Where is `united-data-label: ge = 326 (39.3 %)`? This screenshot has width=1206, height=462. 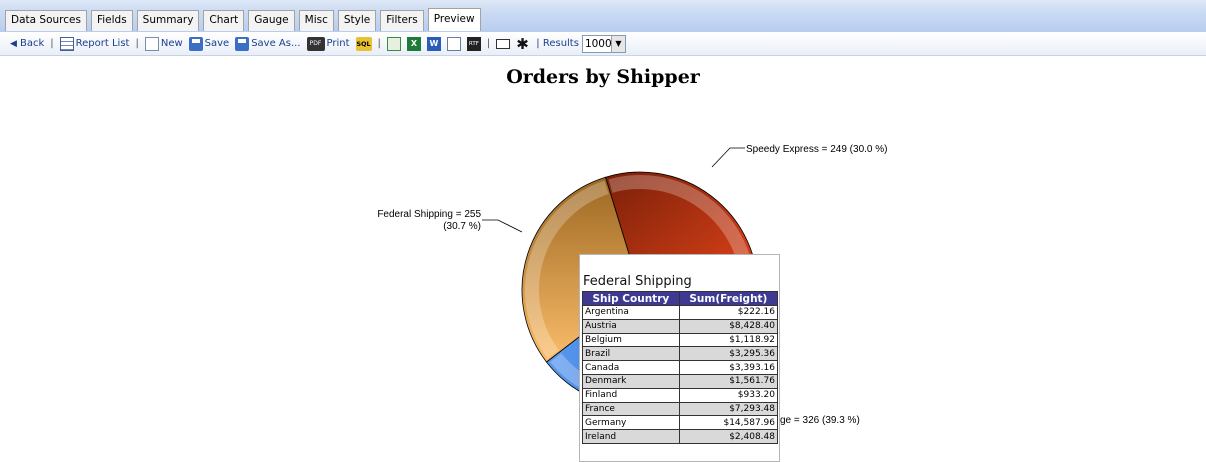
united-data-label: ge = 326 (39.3 %) is located at coordinates (820, 420).